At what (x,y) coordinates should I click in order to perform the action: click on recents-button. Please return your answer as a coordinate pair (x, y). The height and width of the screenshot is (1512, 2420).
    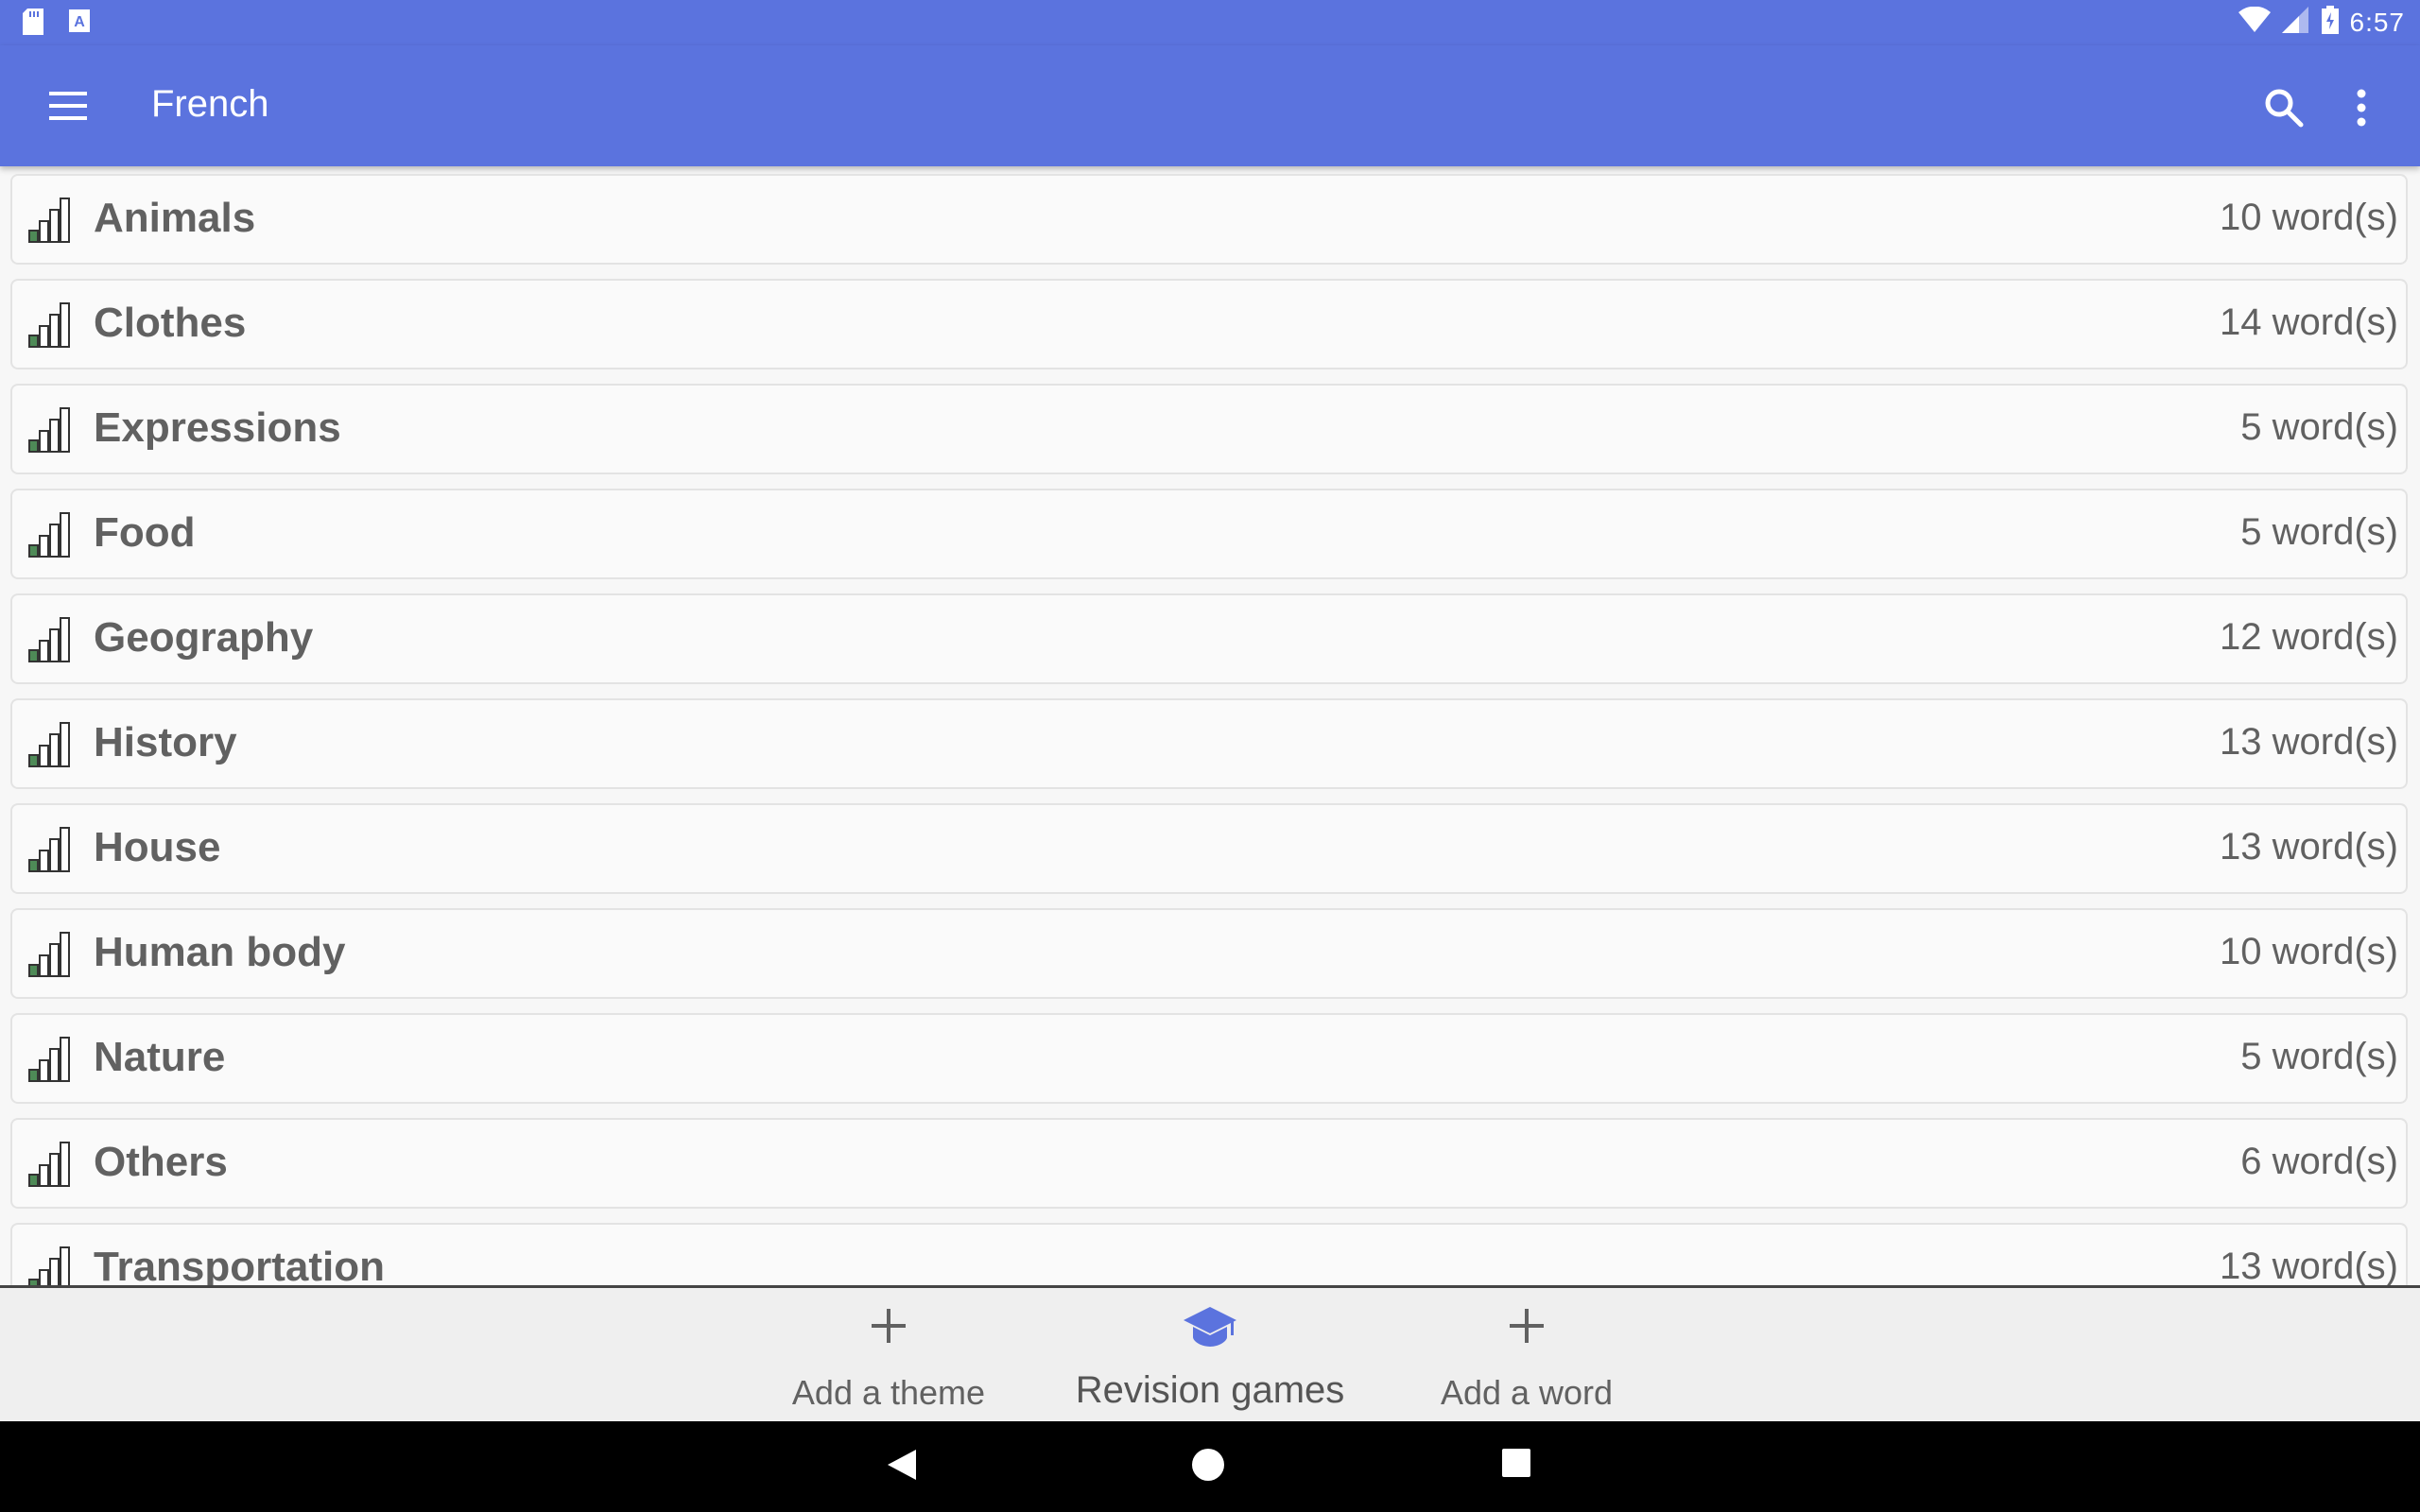
    Looking at the image, I should click on (1520, 1467).